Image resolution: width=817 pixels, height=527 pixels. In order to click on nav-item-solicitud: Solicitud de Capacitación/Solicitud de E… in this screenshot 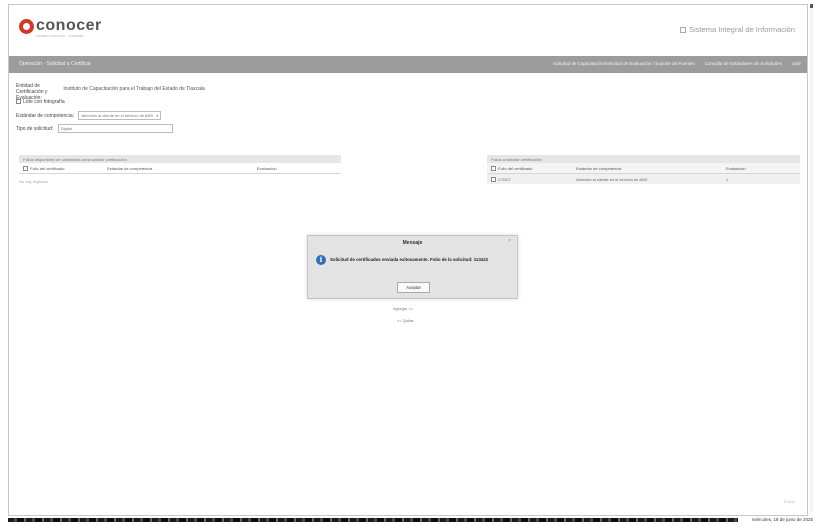, I will do `click(624, 63)`.